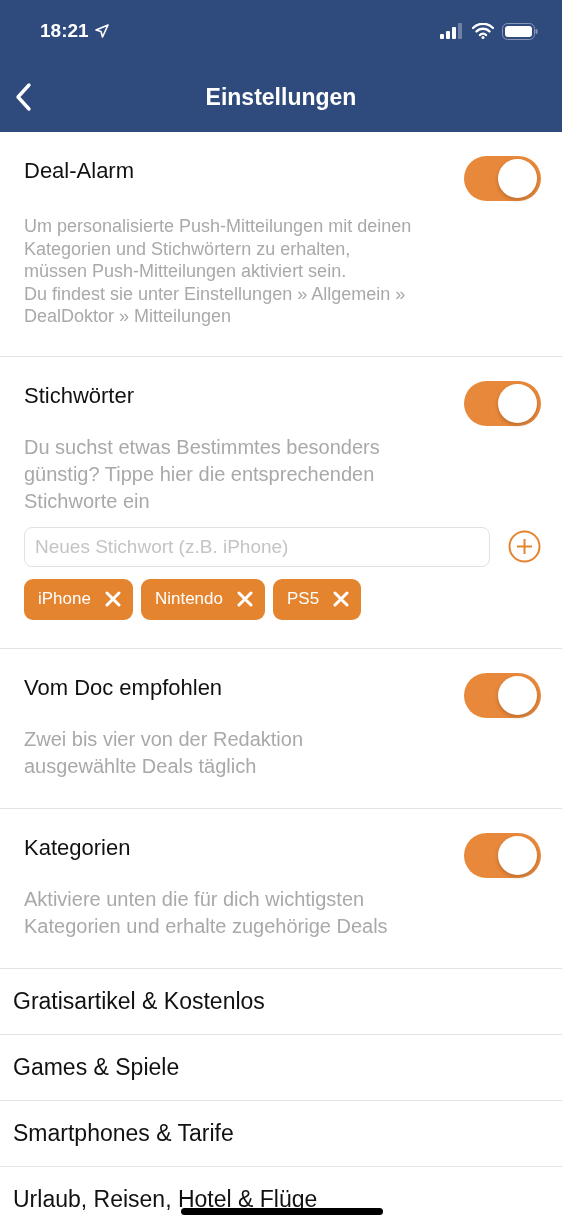 The height and width of the screenshot is (1217, 562). I want to click on page-title: Einstellungen, so click(281, 97).